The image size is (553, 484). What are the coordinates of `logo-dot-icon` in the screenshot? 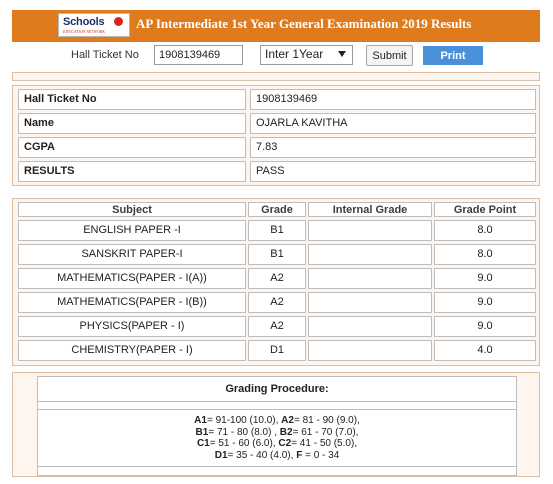 It's located at (118, 21).